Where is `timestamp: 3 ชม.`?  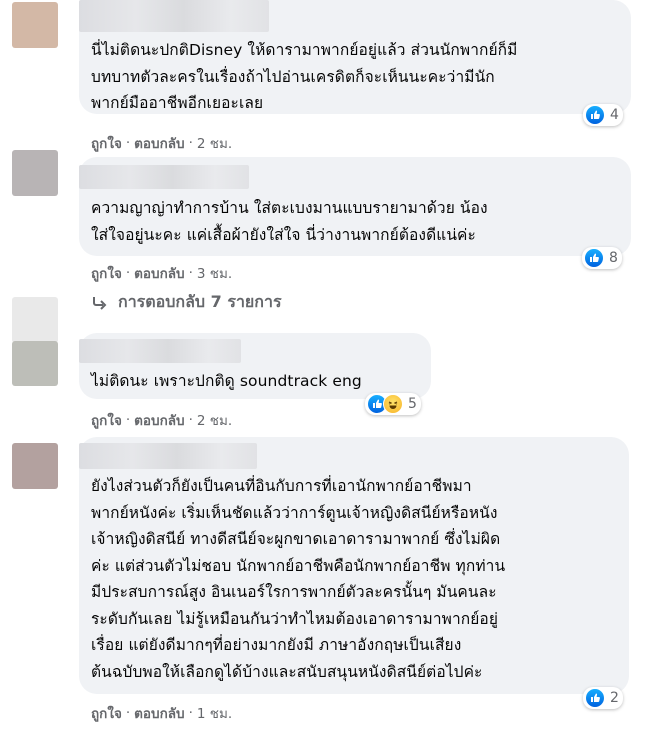
timestamp: 3 ชม. is located at coordinates (214, 273).